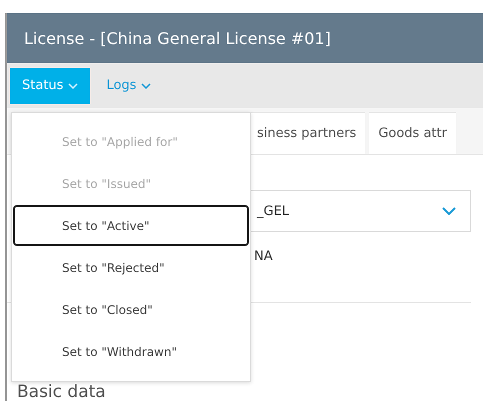 This screenshot has height=401, width=483. I want to click on menu-item: Set to "Rejected", so click(131, 267).